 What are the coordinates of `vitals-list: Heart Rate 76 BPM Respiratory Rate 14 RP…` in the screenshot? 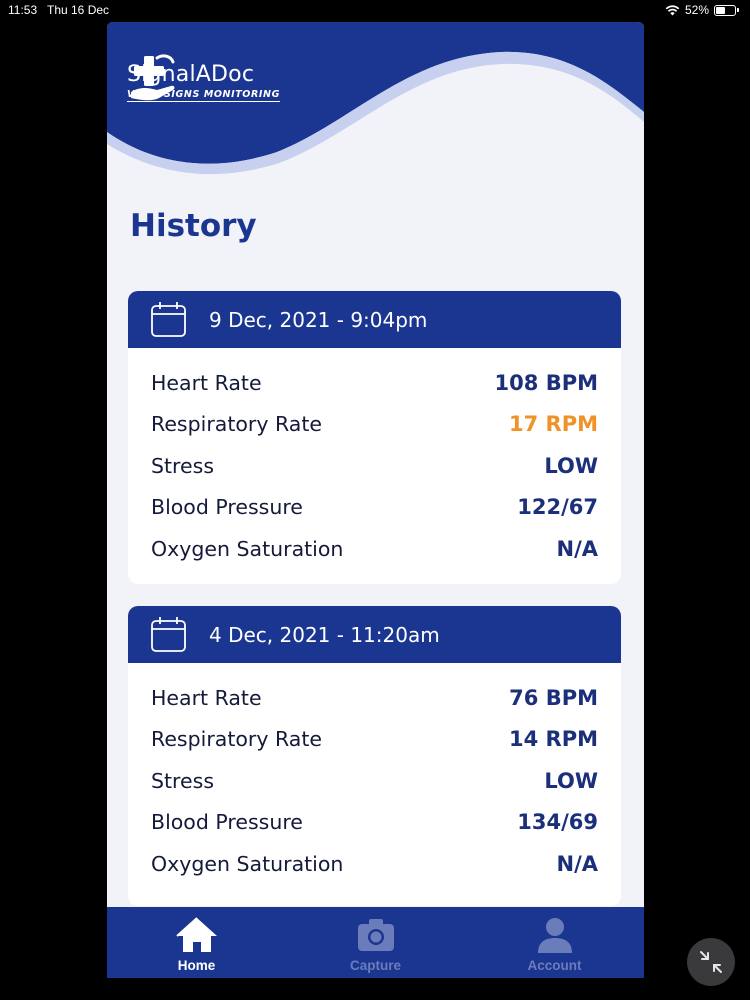 It's located at (374, 774).